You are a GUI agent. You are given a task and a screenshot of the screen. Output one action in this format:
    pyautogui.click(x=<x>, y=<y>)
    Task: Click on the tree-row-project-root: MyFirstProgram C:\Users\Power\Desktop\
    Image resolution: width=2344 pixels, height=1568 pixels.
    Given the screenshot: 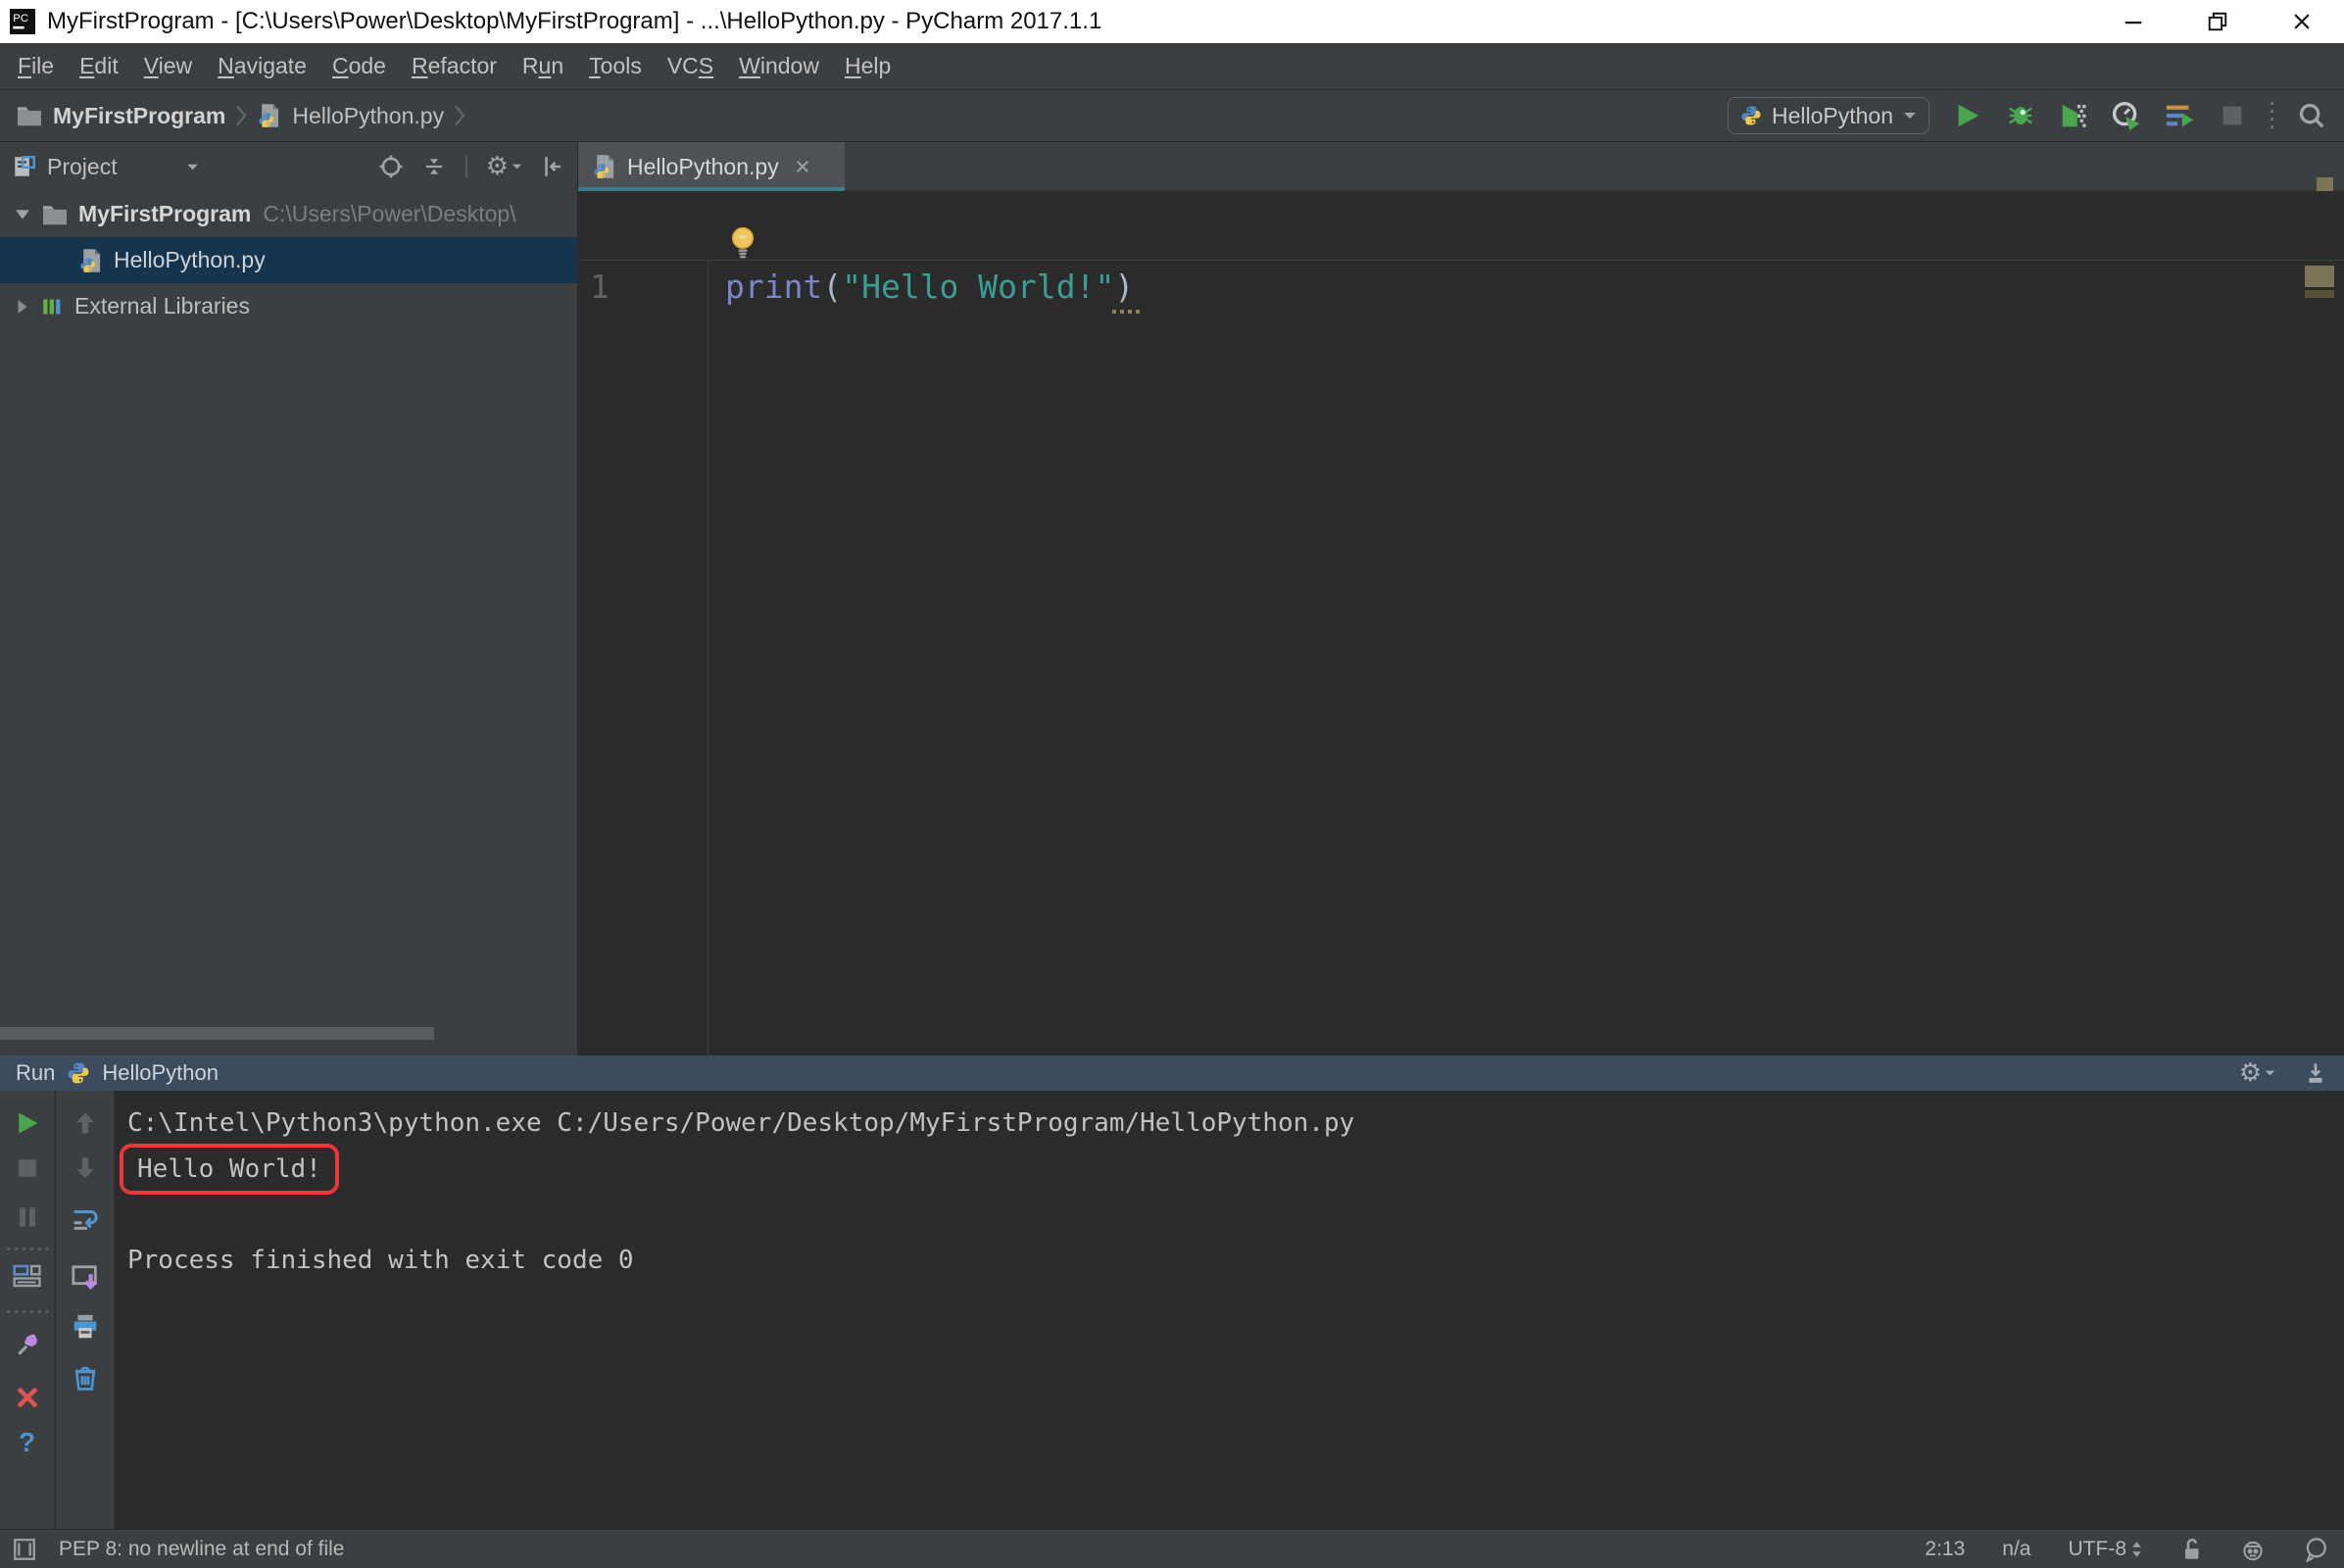 What is the action you would take?
    pyautogui.click(x=289, y=214)
    